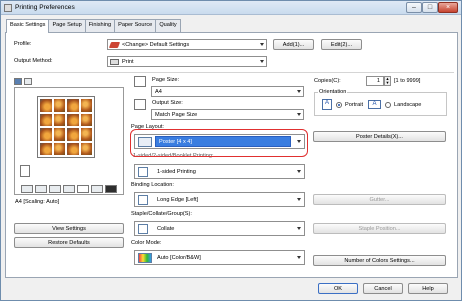 Image resolution: width=462 pixels, height=301 pixels. Describe the element at coordinates (143, 229) in the screenshot. I see `collate-sheets-icon` at that location.